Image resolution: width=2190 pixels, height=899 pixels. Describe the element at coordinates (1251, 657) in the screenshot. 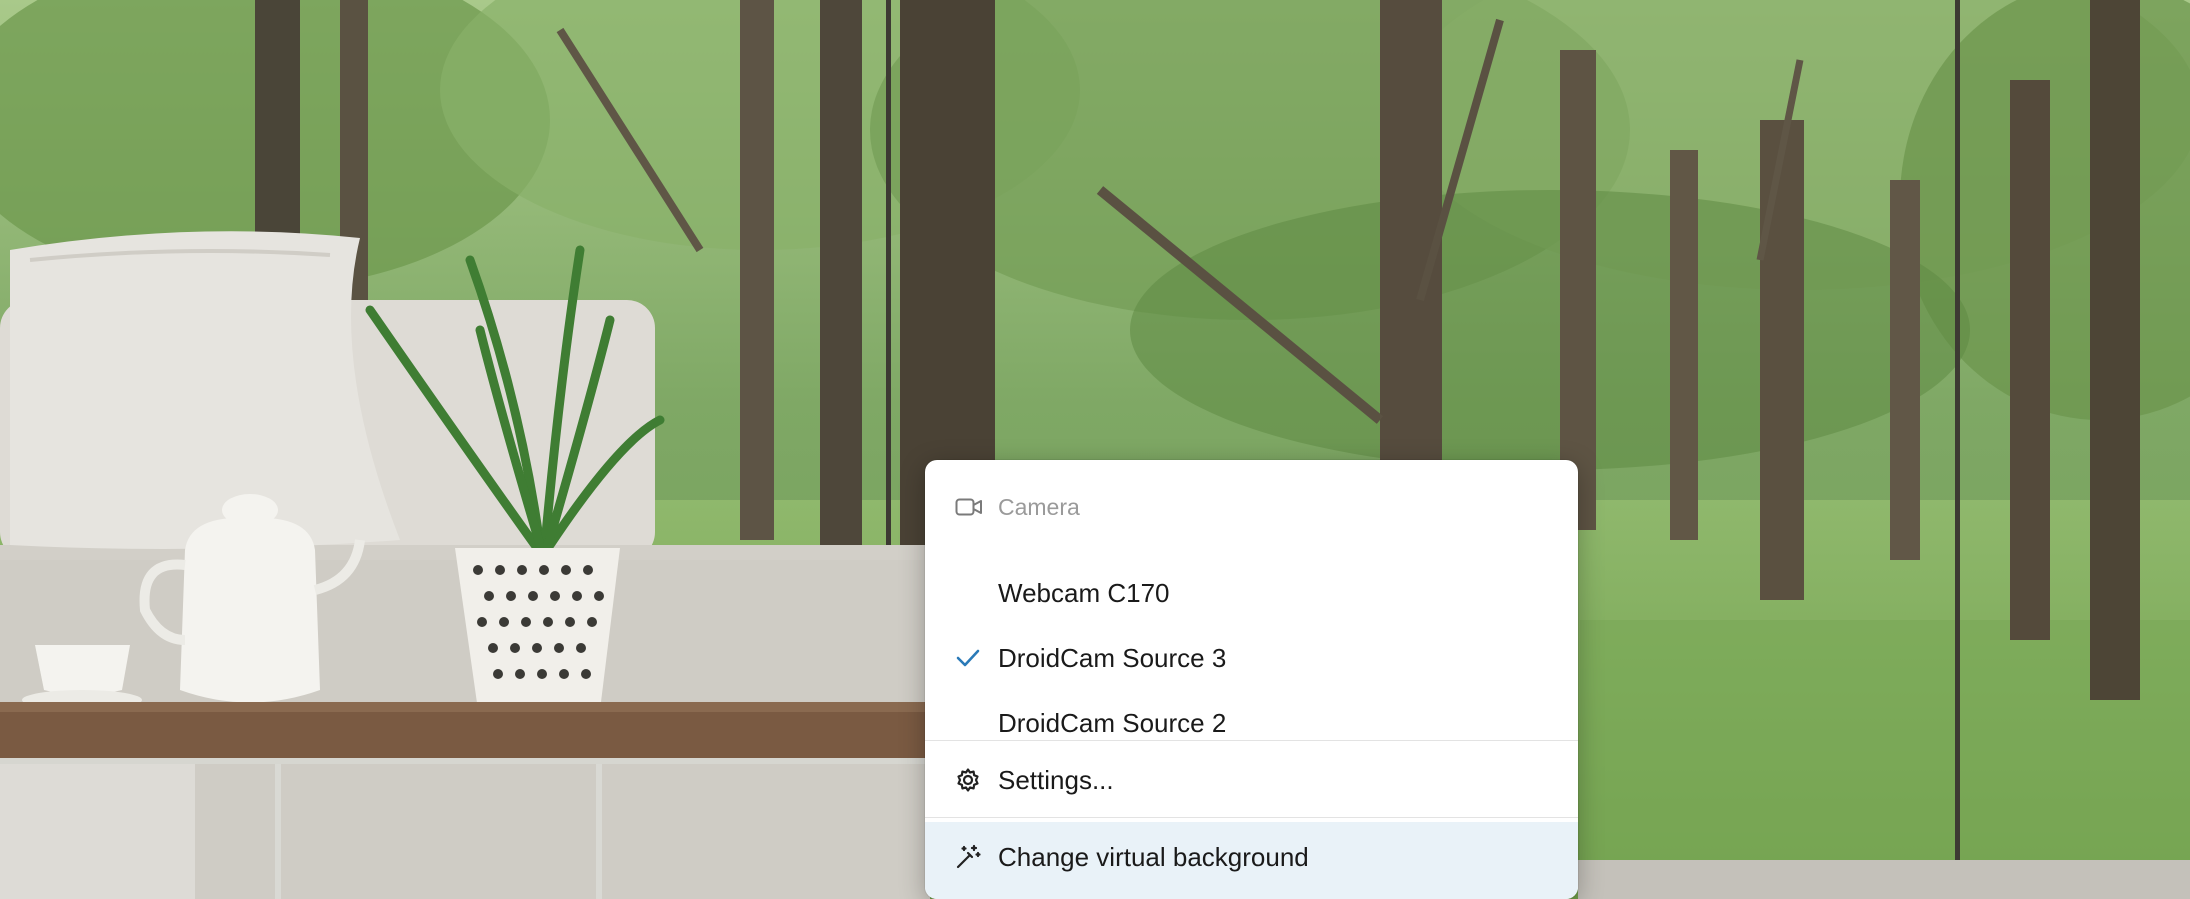

I see `camera-option-droidcam-source-3: DroidCam Source 3` at that location.